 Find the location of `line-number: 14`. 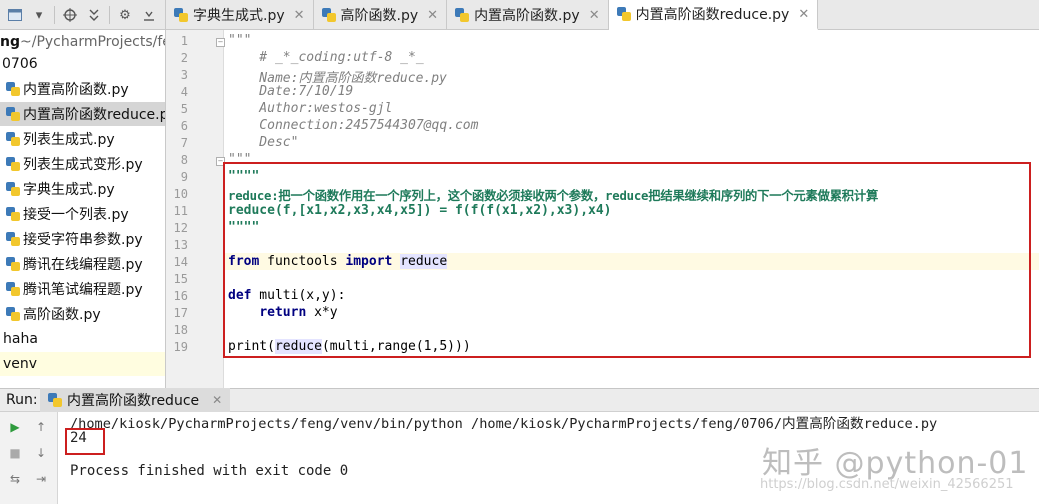

line-number: 14 is located at coordinates (180, 262).